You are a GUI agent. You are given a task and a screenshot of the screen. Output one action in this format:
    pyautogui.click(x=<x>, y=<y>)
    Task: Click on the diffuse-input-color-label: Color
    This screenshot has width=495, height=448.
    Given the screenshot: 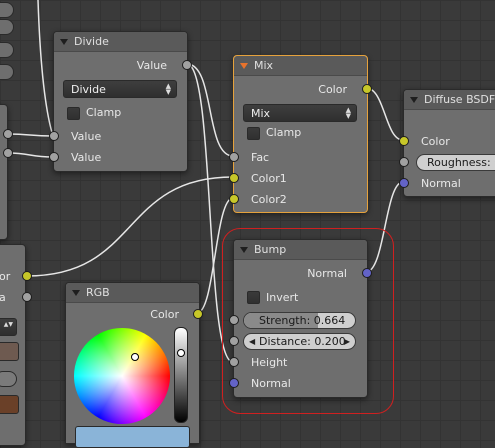 What is the action you would take?
    pyautogui.click(x=435, y=141)
    